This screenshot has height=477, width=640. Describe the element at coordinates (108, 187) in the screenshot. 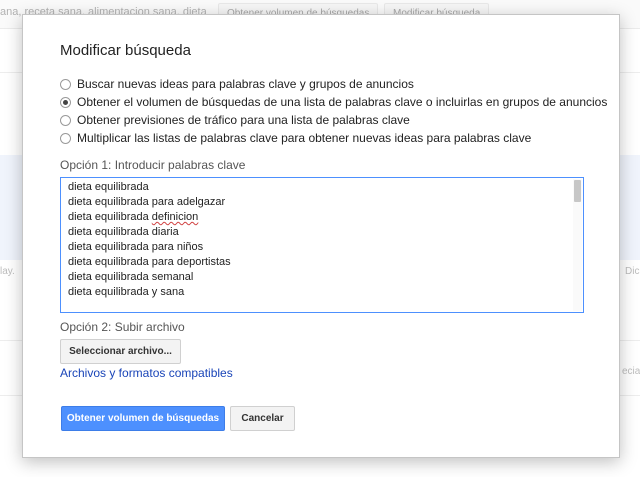

I see `keyword-line: dieta equilibrada` at that location.